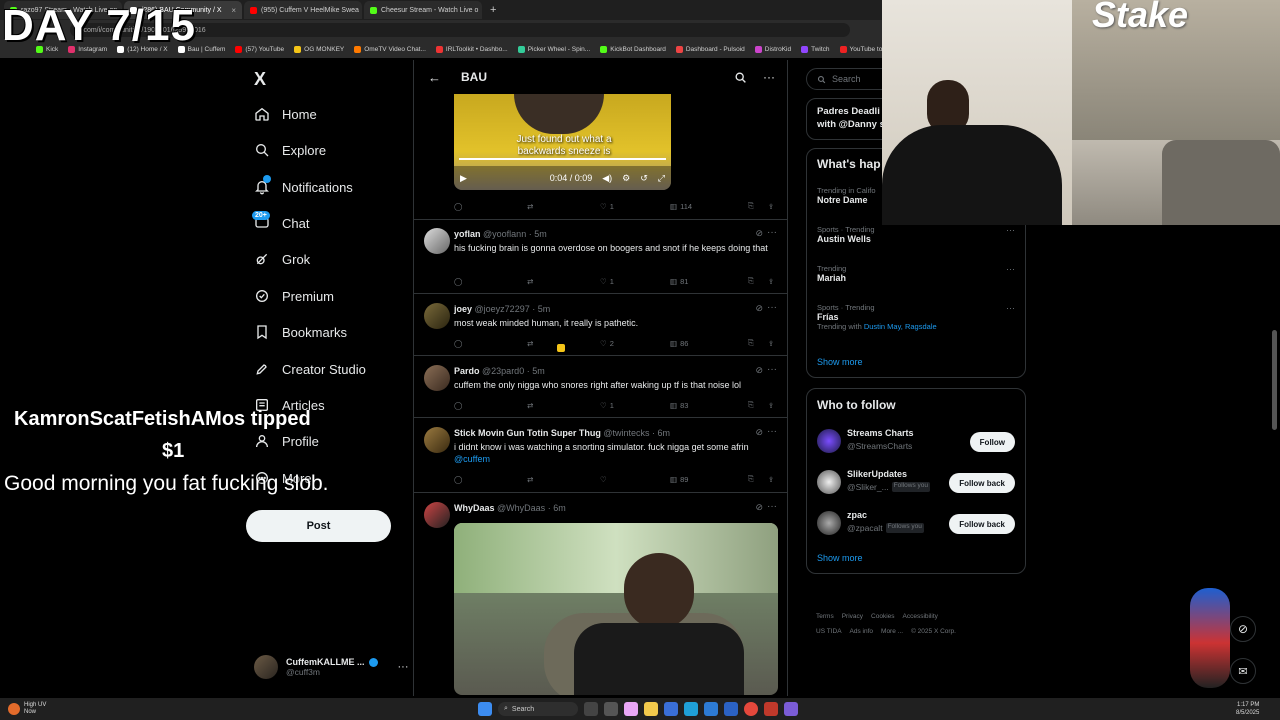 This screenshot has height=720, width=1280. I want to click on trend-item: Sports · Trending Austin Wells ···, so click(917, 234).